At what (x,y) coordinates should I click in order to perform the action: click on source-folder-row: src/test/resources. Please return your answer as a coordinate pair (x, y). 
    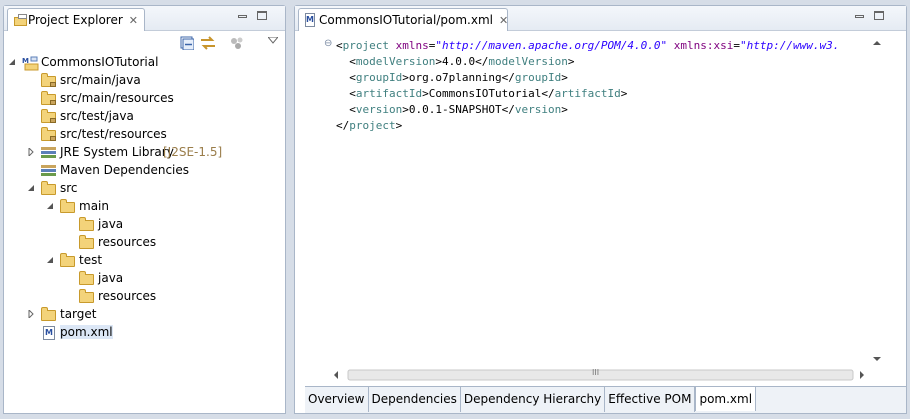
    Looking at the image, I should click on (144, 135).